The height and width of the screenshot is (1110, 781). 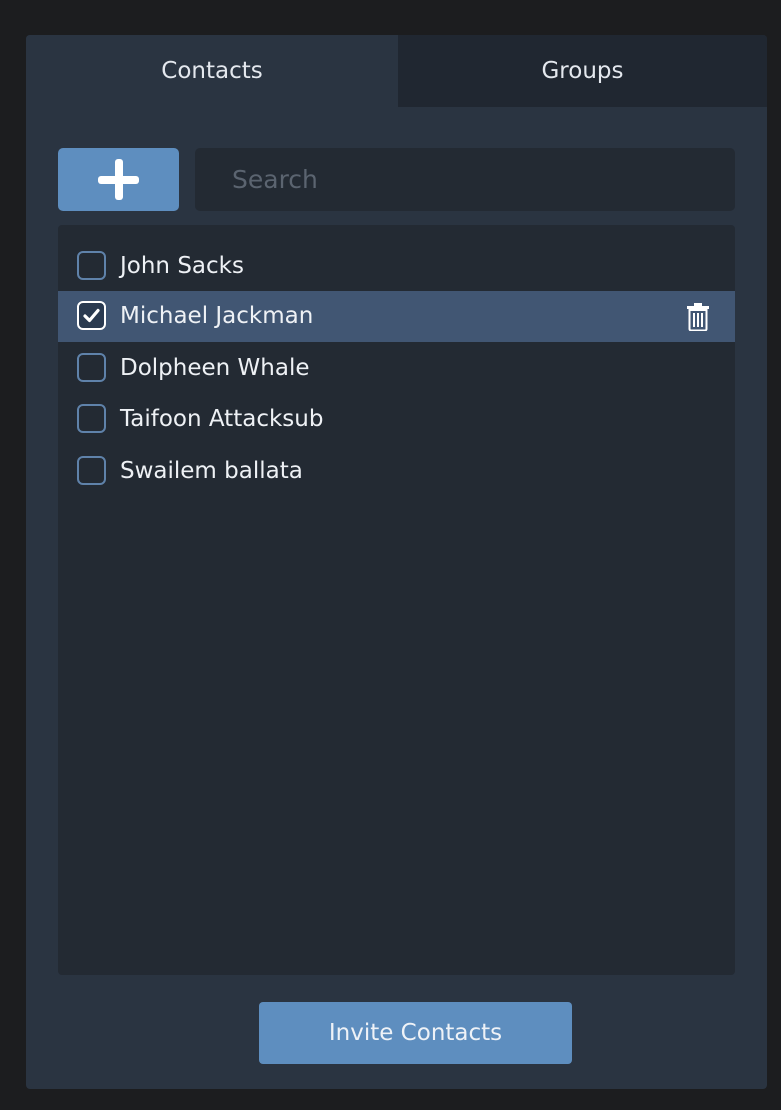 I want to click on tab-bar: Contacts Groups, so click(x=396, y=71).